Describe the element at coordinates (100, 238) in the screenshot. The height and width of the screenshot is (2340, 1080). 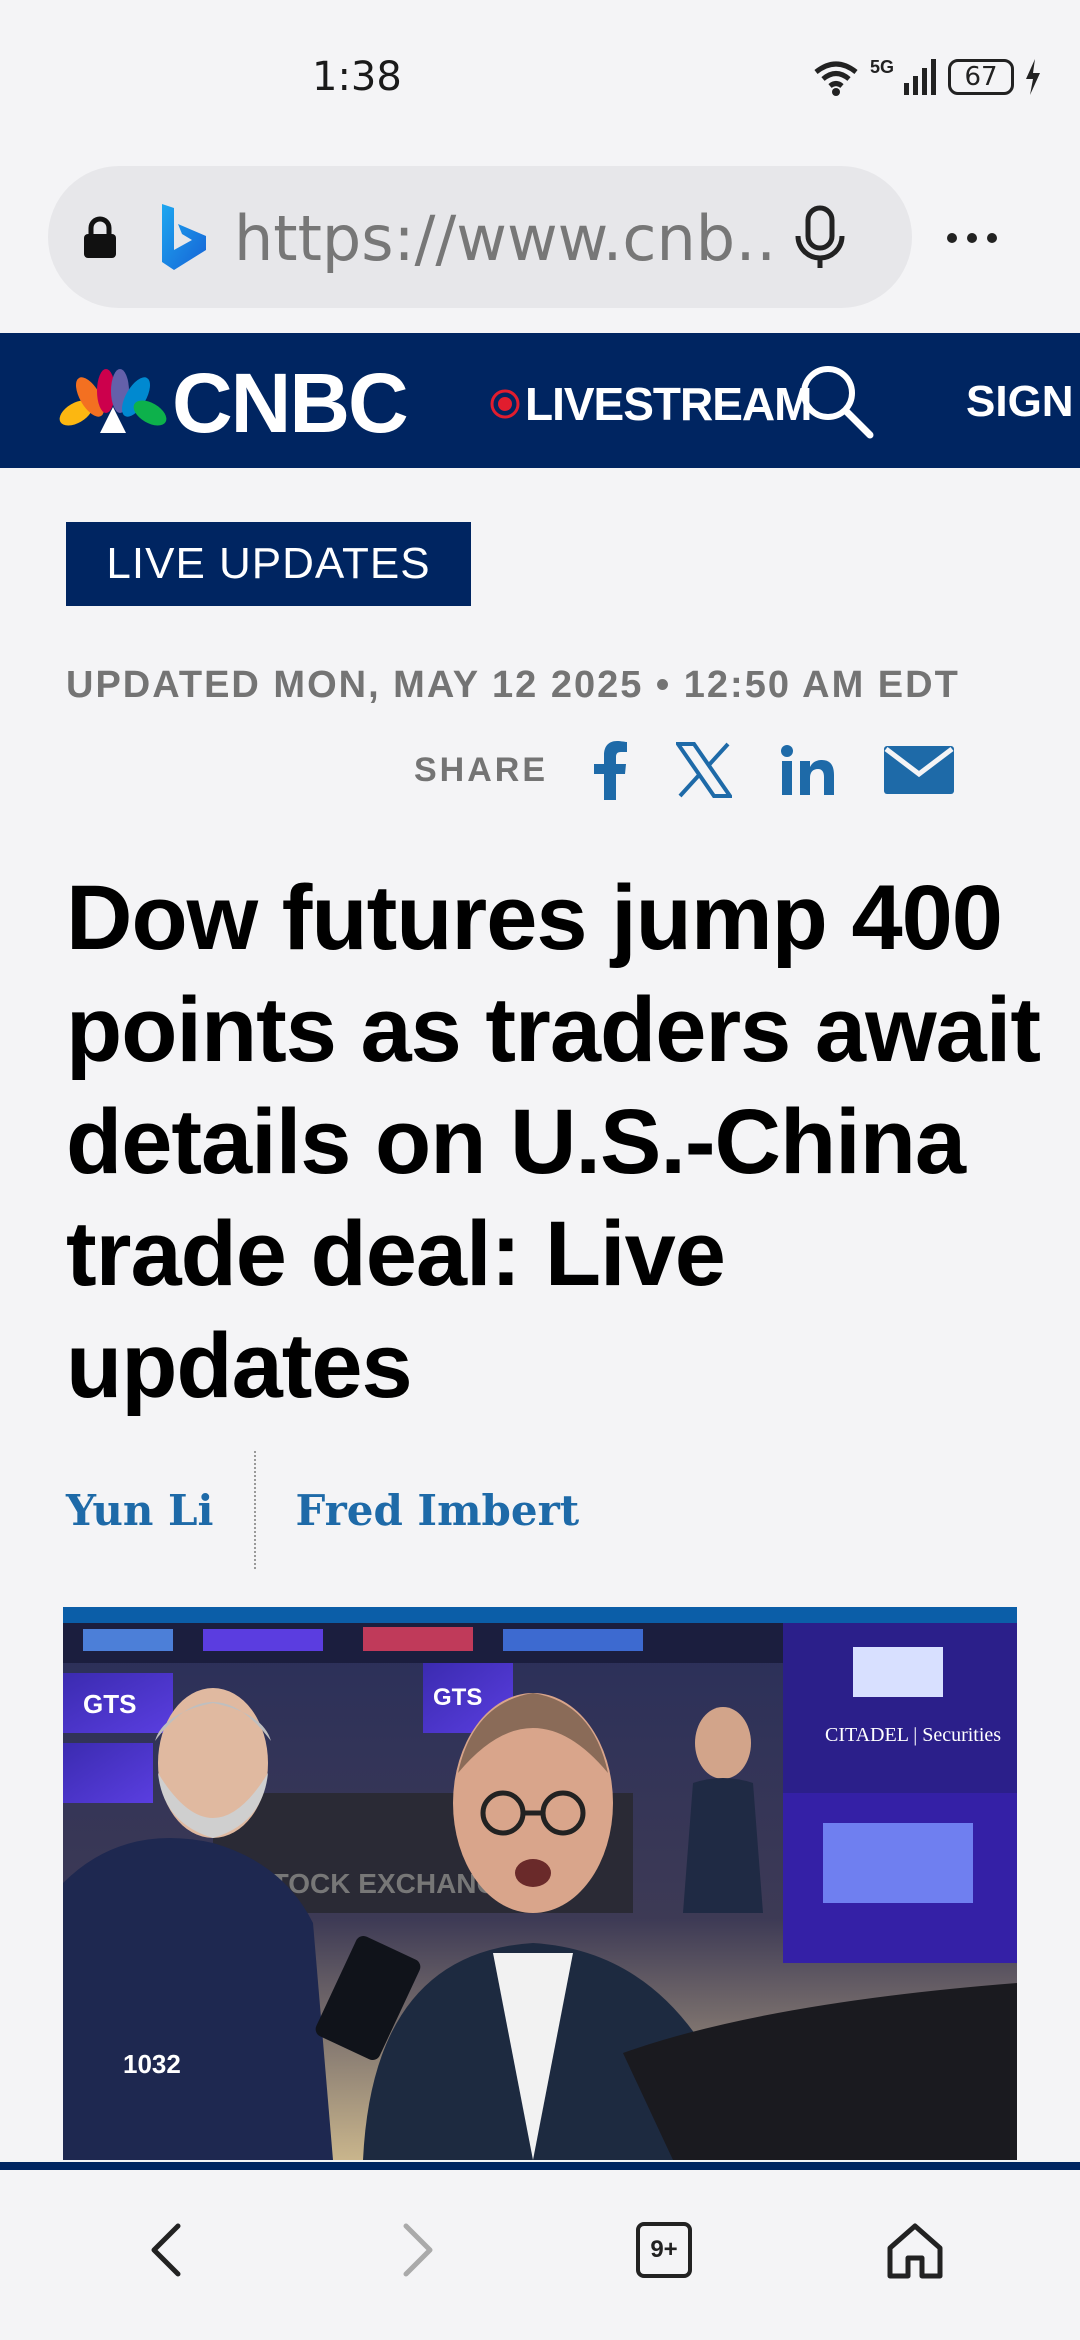
I see `lock-icon` at that location.